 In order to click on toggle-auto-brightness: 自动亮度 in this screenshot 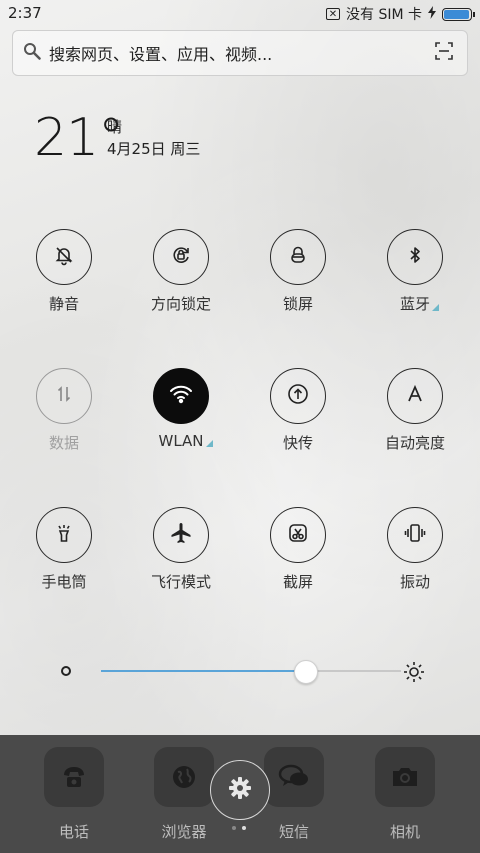, I will do `click(415, 410)`.